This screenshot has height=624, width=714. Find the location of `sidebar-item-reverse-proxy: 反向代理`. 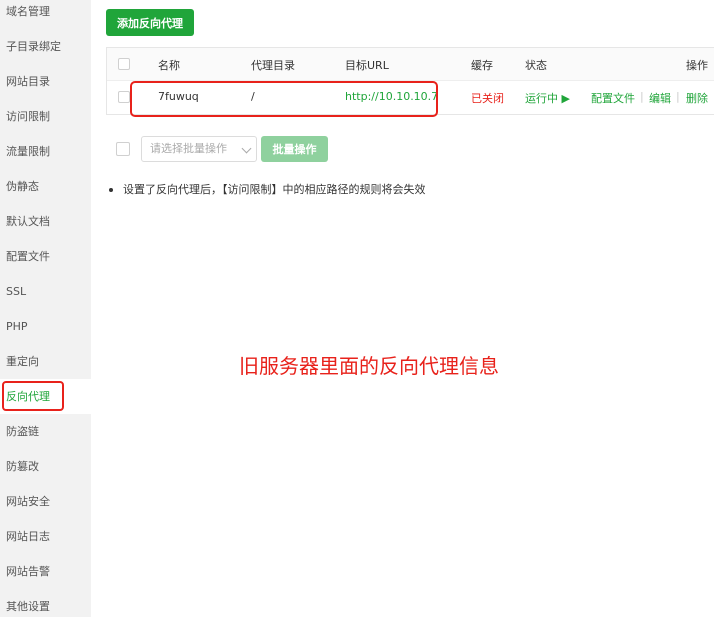

sidebar-item-reverse-proxy: 反向代理 is located at coordinates (45, 396).